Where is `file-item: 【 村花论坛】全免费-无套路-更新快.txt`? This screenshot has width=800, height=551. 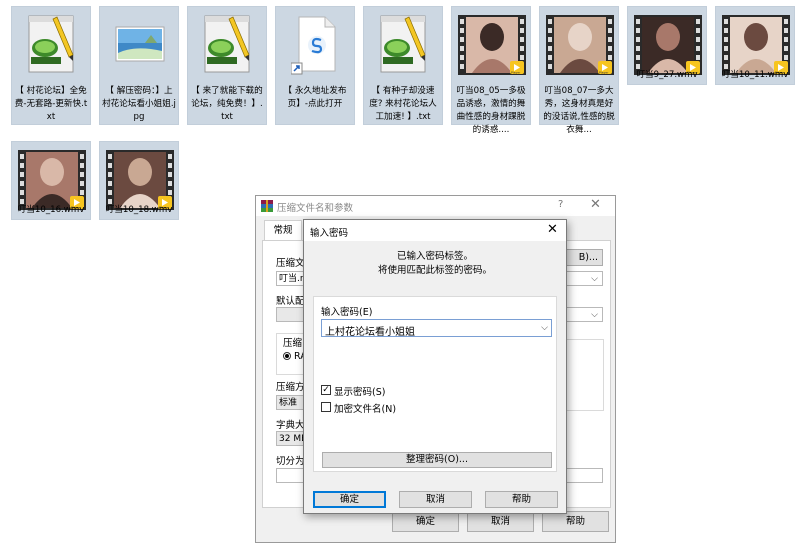 file-item: 【 村花论坛】全免费-无套路-更新快.txt is located at coordinates (51, 65).